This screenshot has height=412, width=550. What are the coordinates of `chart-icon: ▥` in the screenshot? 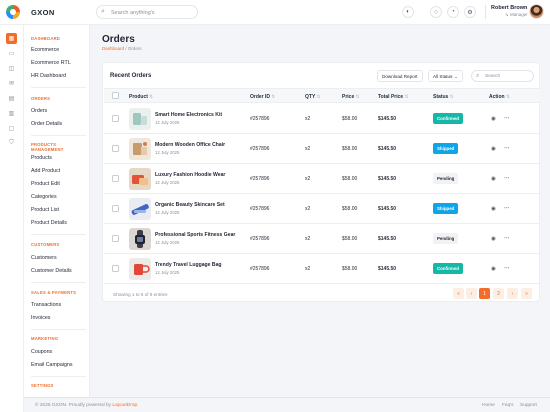 It's located at (11, 113).